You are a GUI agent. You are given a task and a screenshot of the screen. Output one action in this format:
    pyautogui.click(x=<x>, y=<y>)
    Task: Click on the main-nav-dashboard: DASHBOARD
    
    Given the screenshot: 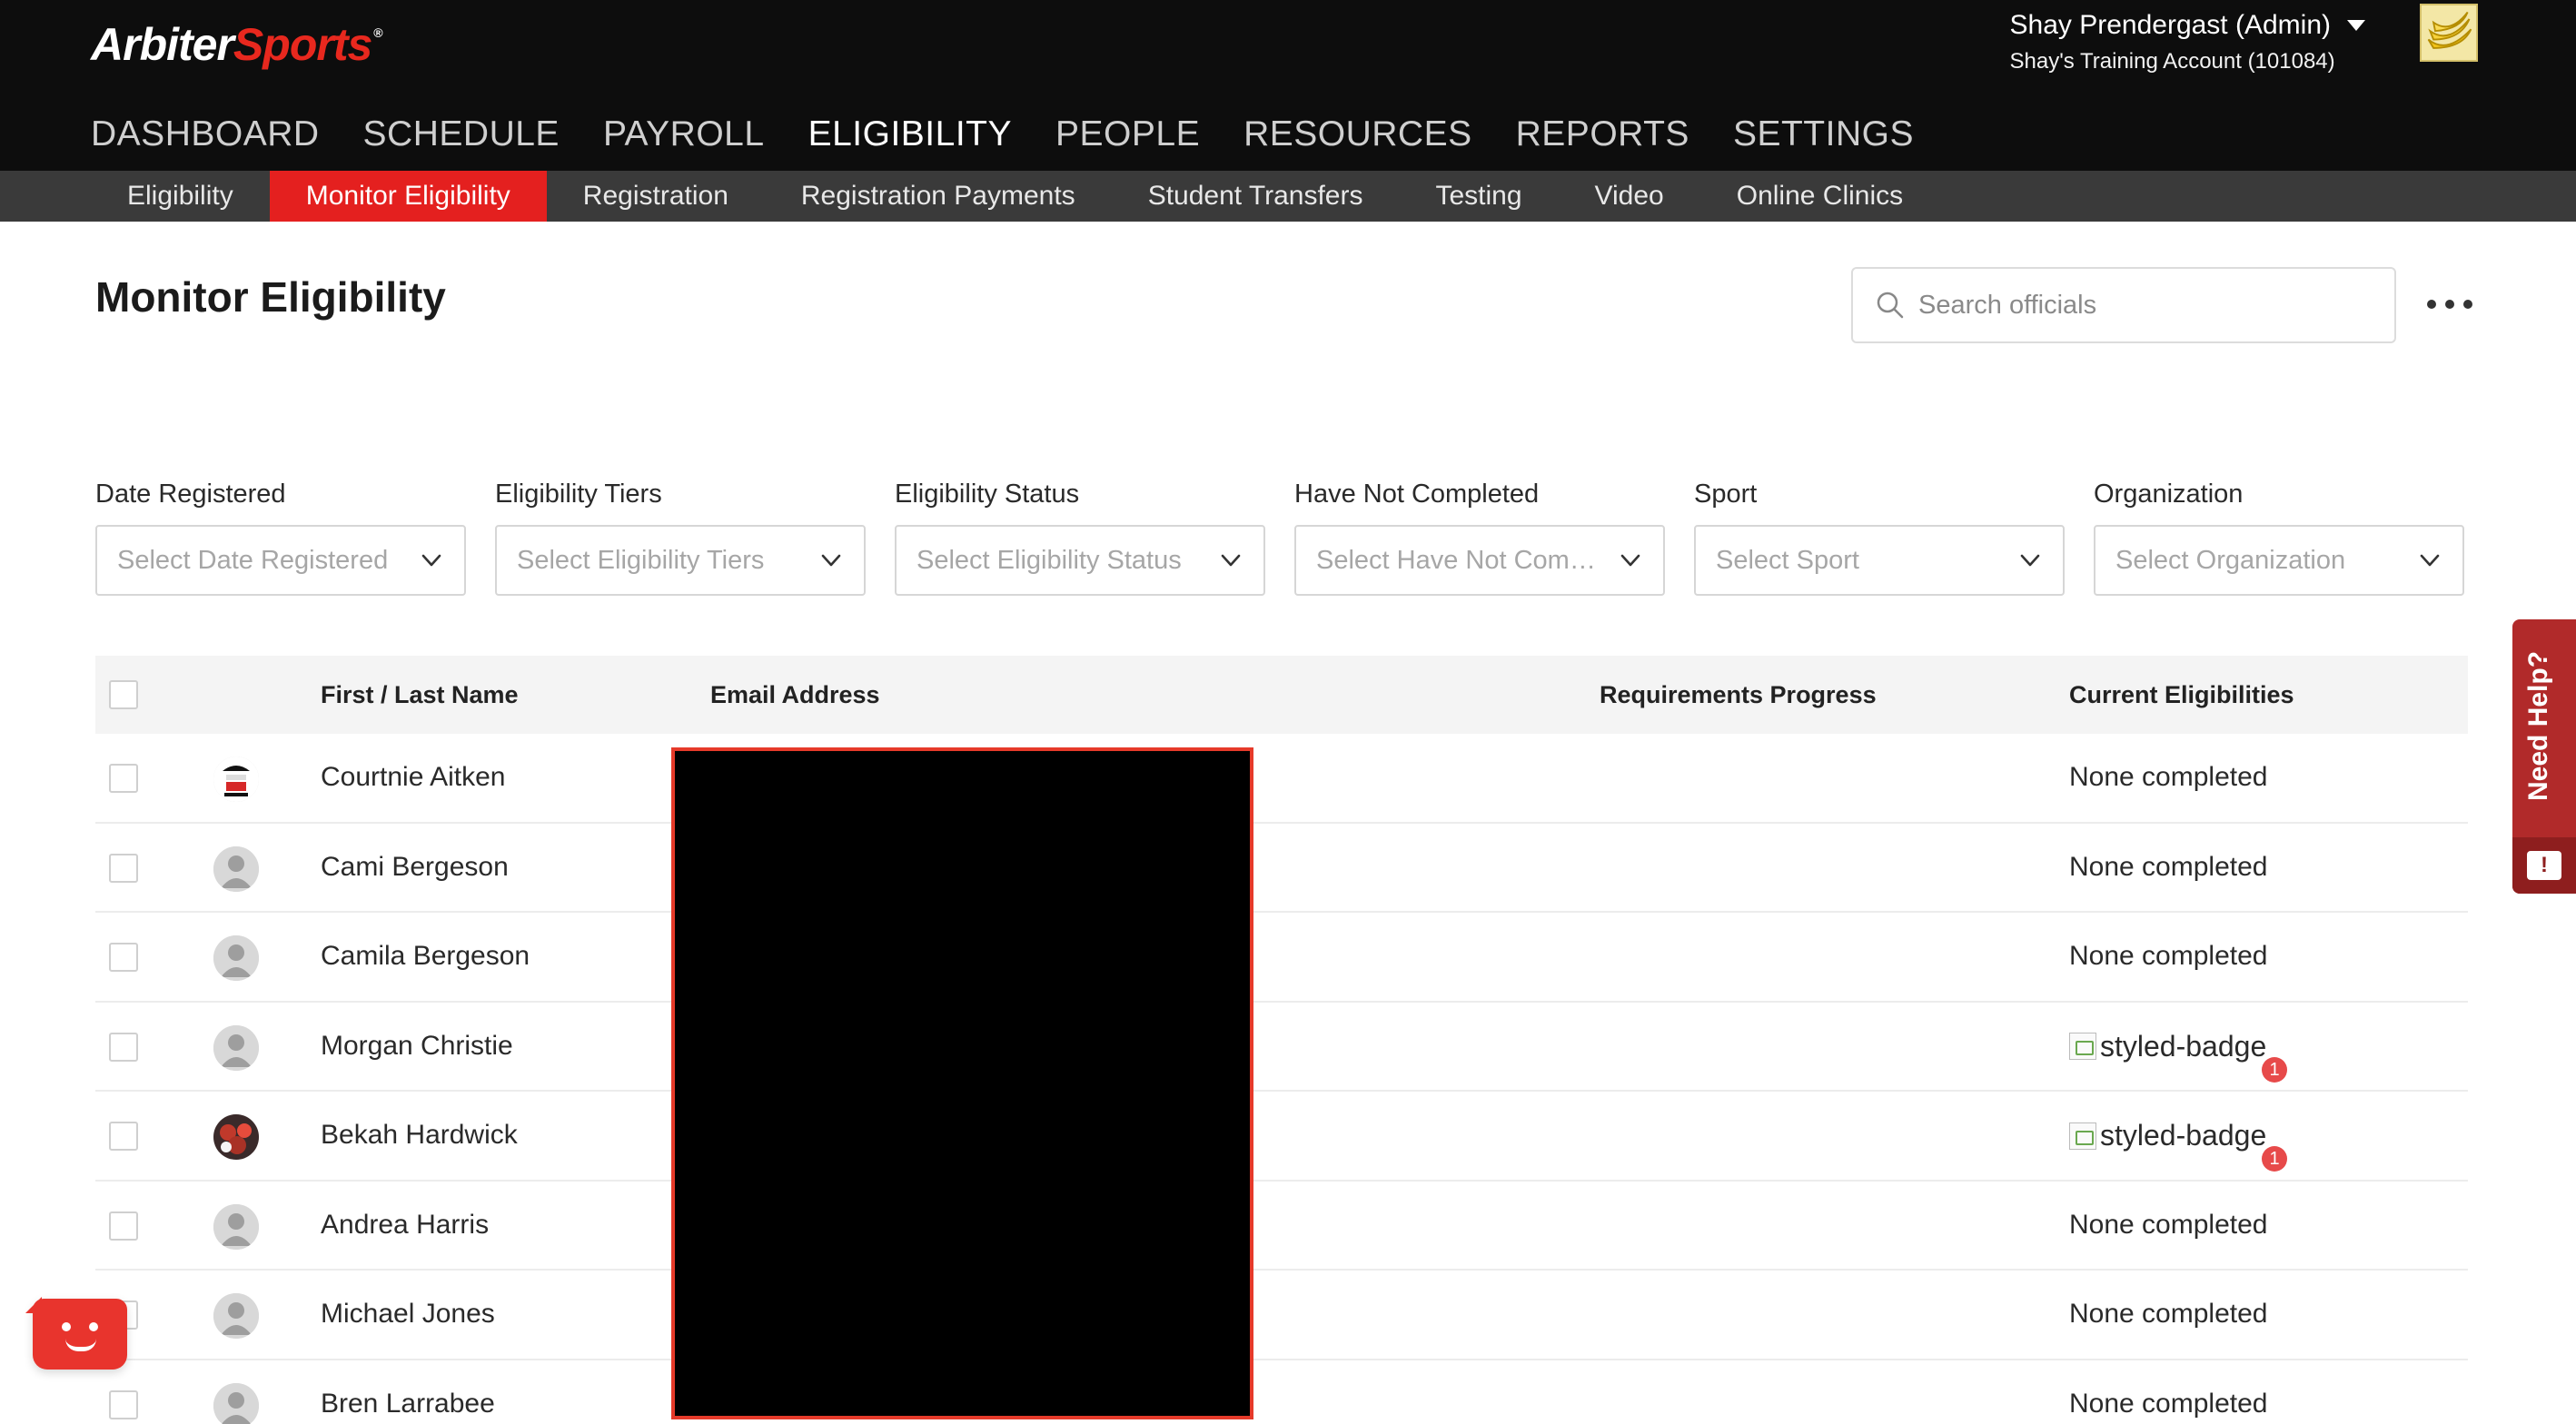 What is the action you would take?
    pyautogui.click(x=205, y=134)
    